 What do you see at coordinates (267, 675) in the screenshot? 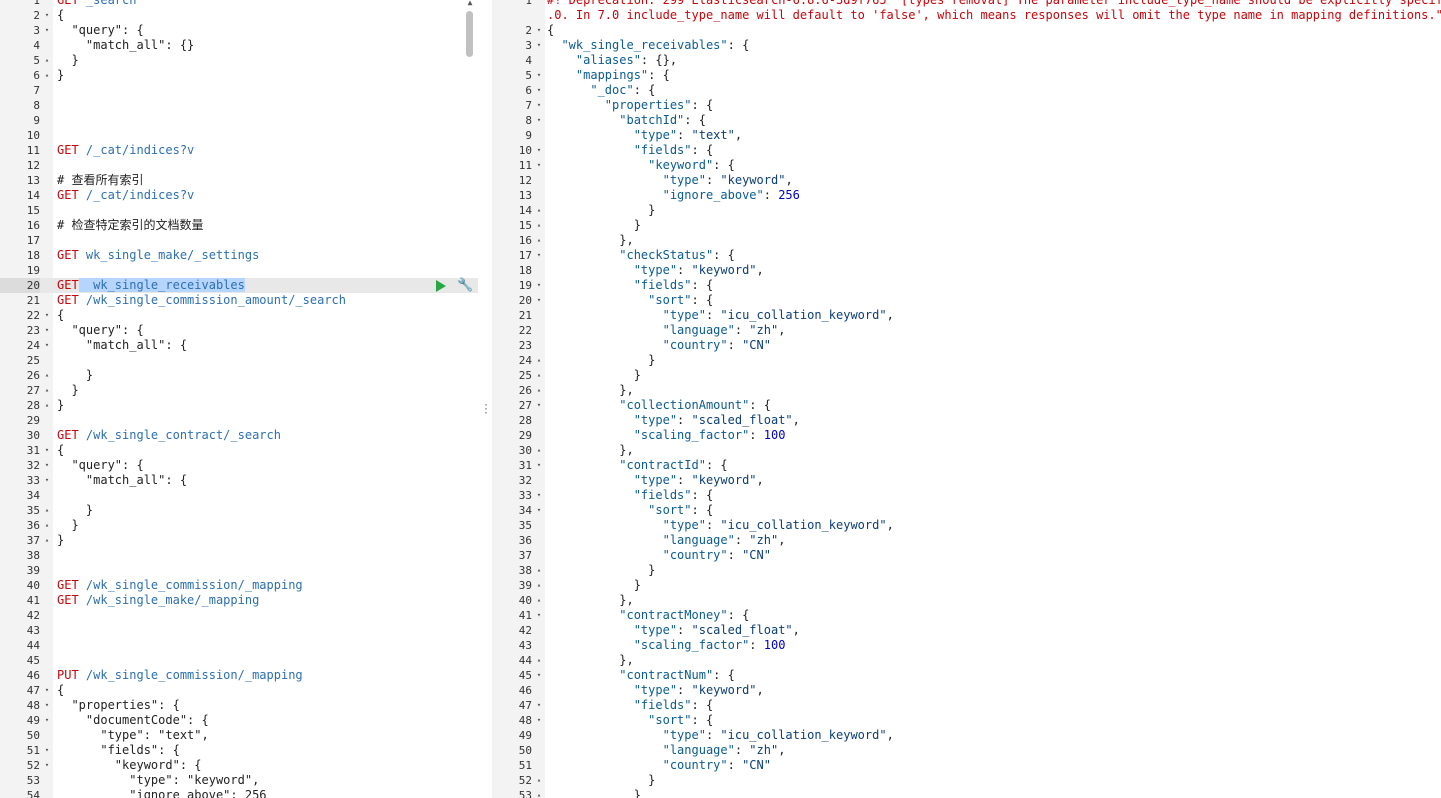
I see `line-code: PUT /wk_single_commission/_mapping` at bounding box center [267, 675].